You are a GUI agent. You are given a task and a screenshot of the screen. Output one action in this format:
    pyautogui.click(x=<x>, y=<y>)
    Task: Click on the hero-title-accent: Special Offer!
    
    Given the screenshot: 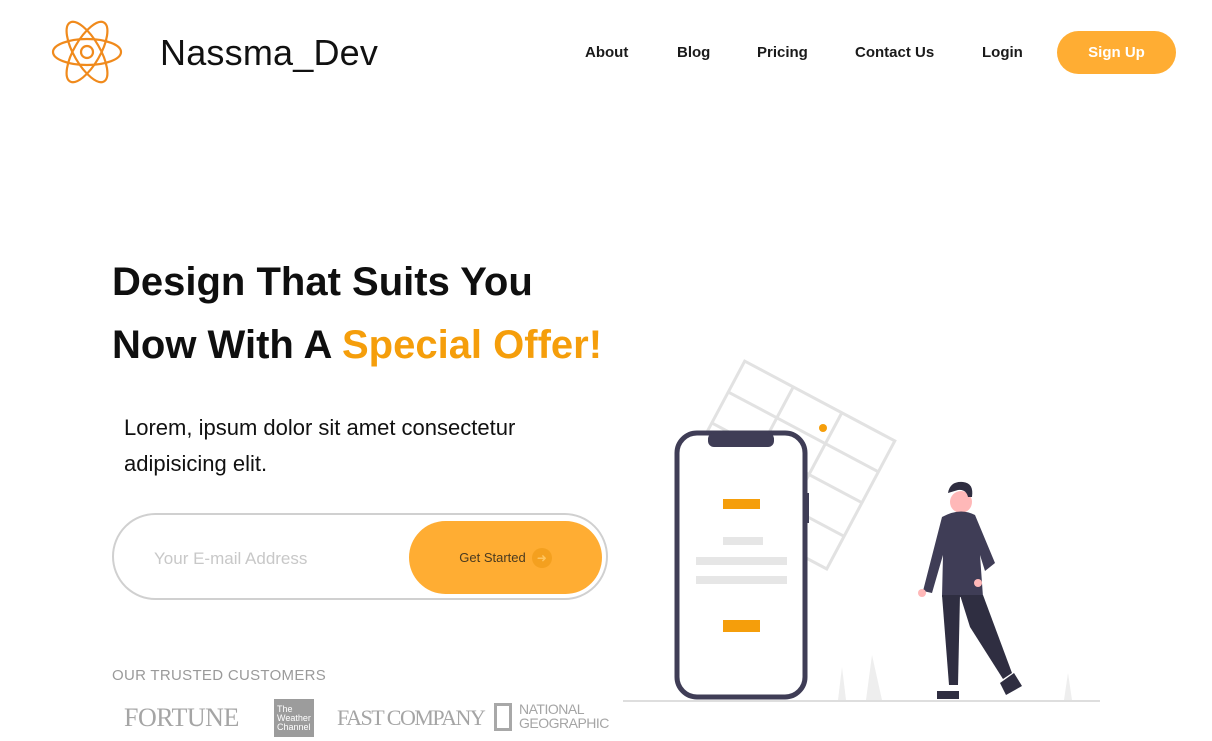 What is the action you would take?
    pyautogui.click(x=472, y=345)
    